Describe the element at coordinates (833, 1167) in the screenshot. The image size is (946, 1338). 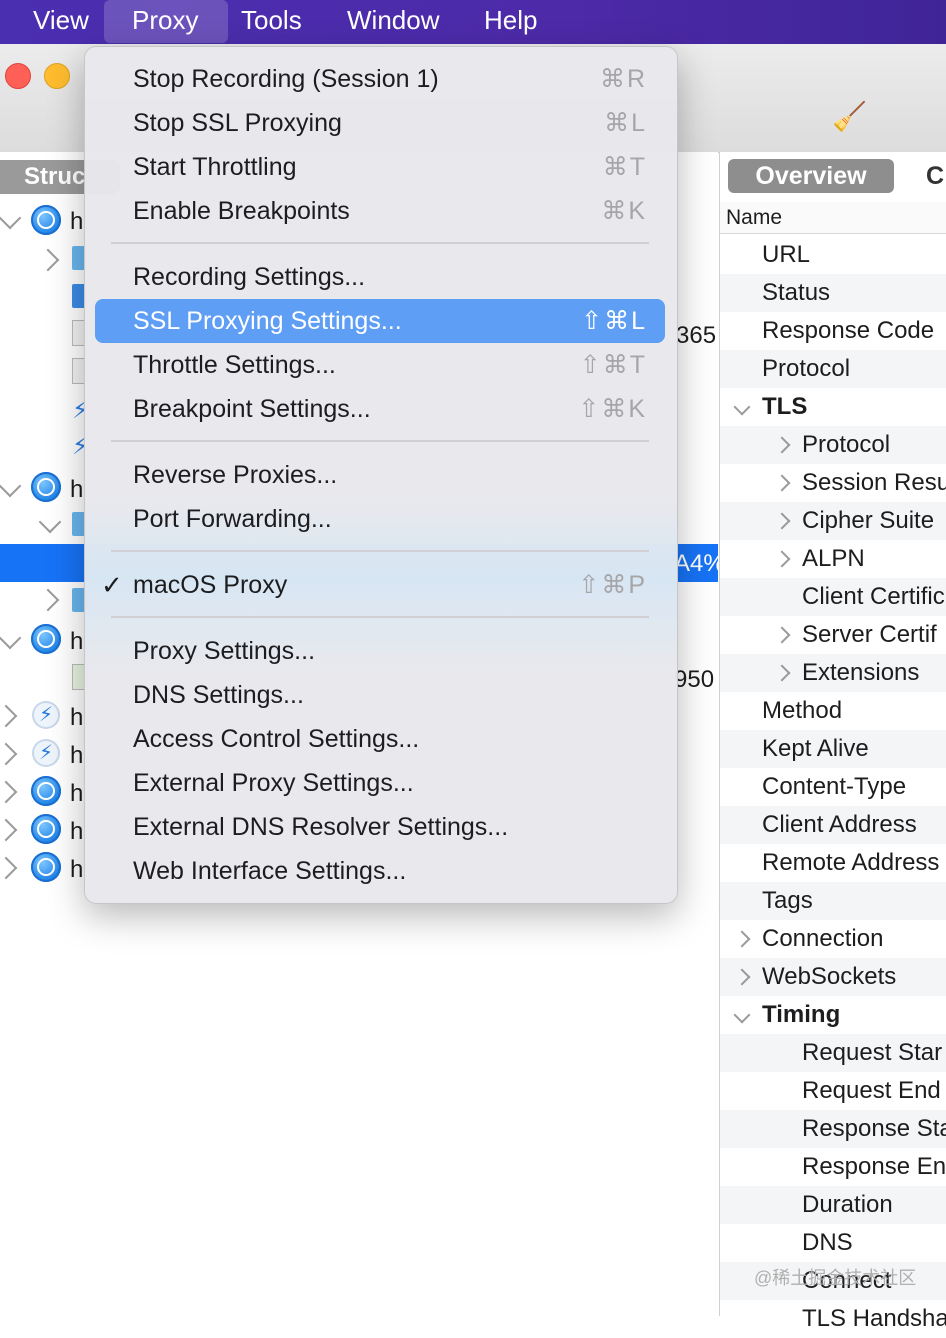
I see `inspector-row: Response En` at that location.